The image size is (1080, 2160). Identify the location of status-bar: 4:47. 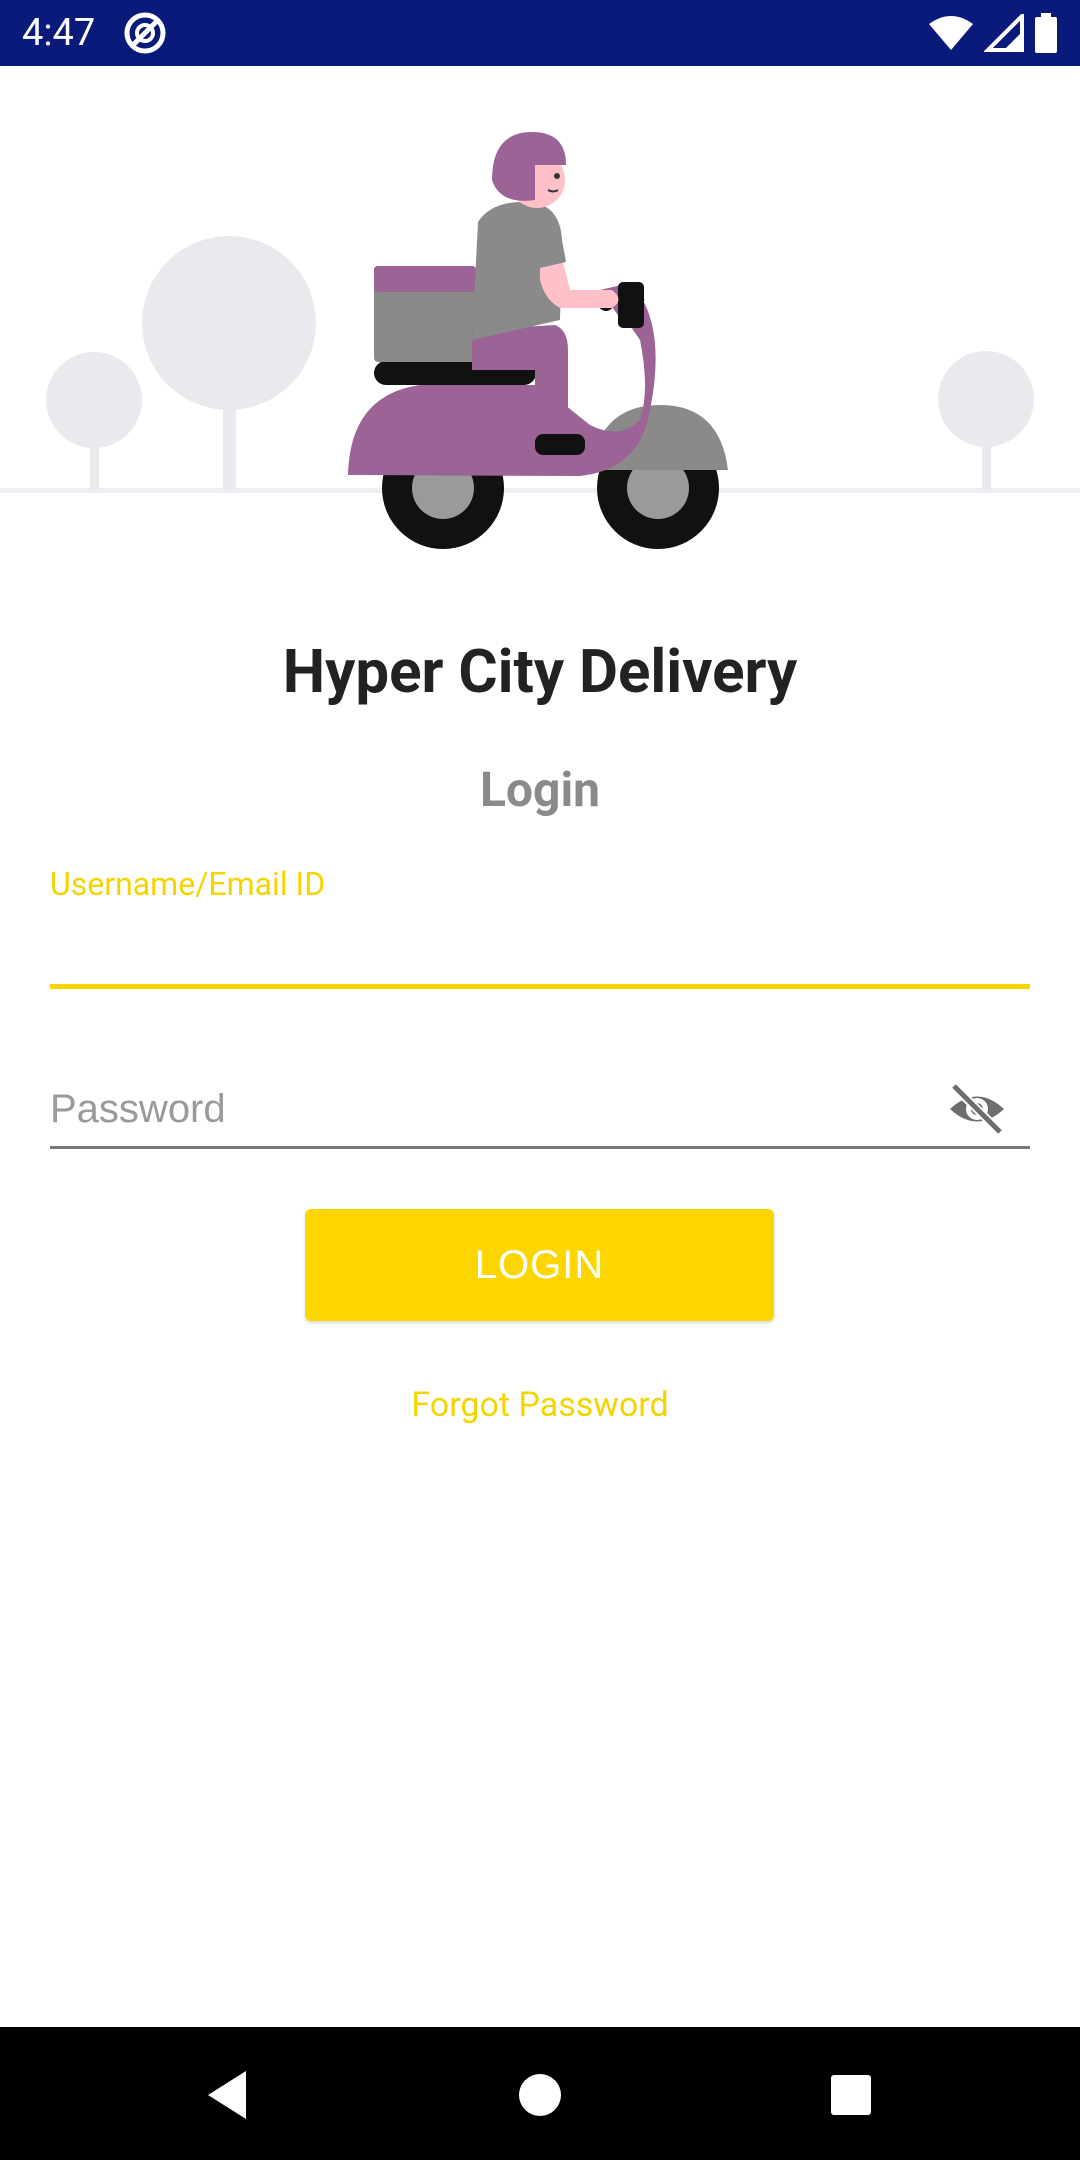
(540, 33).